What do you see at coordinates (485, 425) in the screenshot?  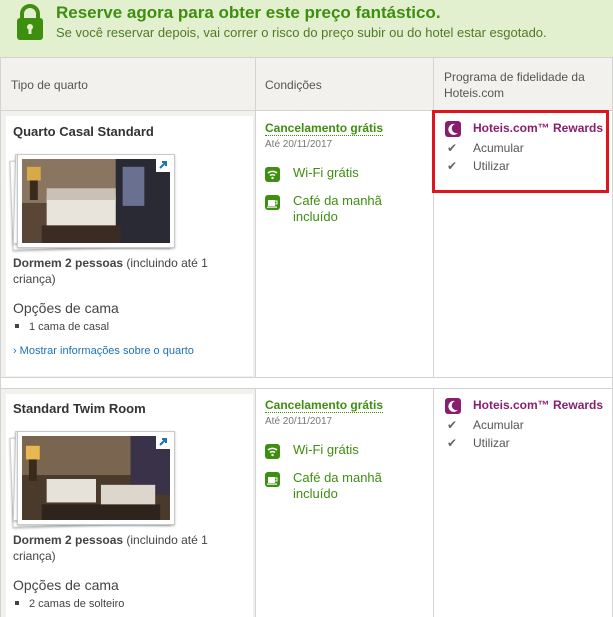 I see `rewards-collect: ✔ Acumular` at bounding box center [485, 425].